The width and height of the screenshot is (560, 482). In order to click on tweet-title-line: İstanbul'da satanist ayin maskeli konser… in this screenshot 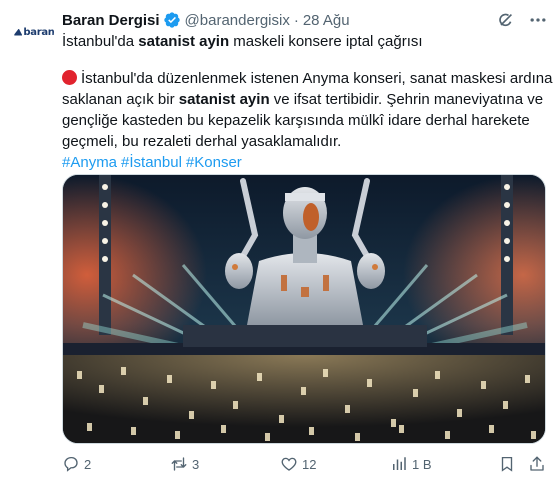, I will do `click(242, 41)`.